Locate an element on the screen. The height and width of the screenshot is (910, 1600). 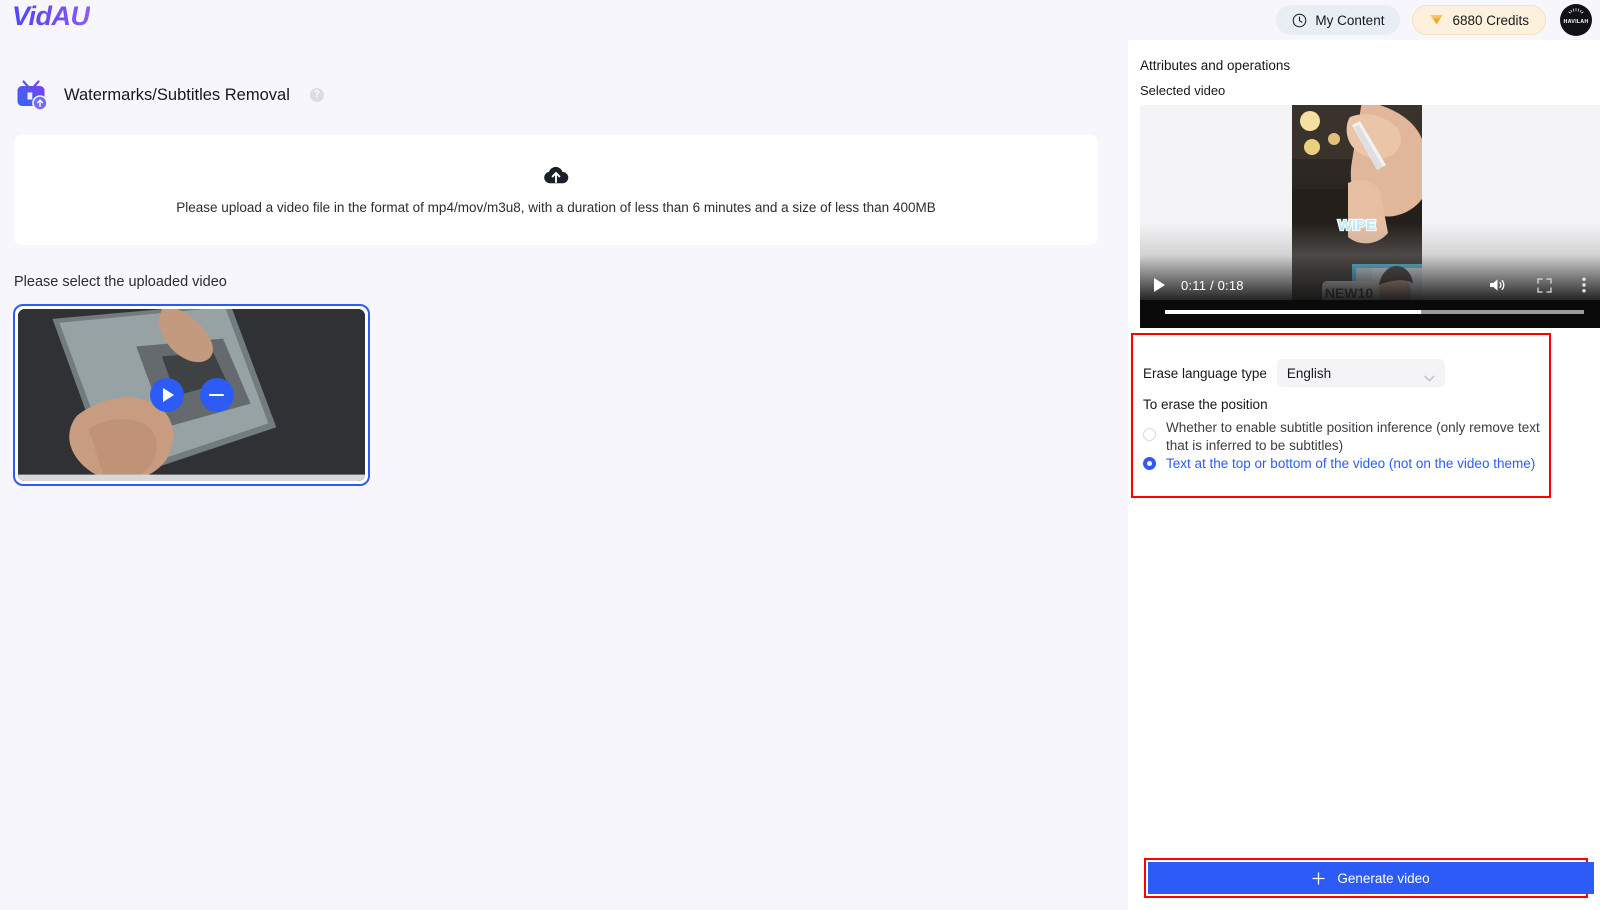
avatar: HAVILAH is located at coordinates (1576, 20).